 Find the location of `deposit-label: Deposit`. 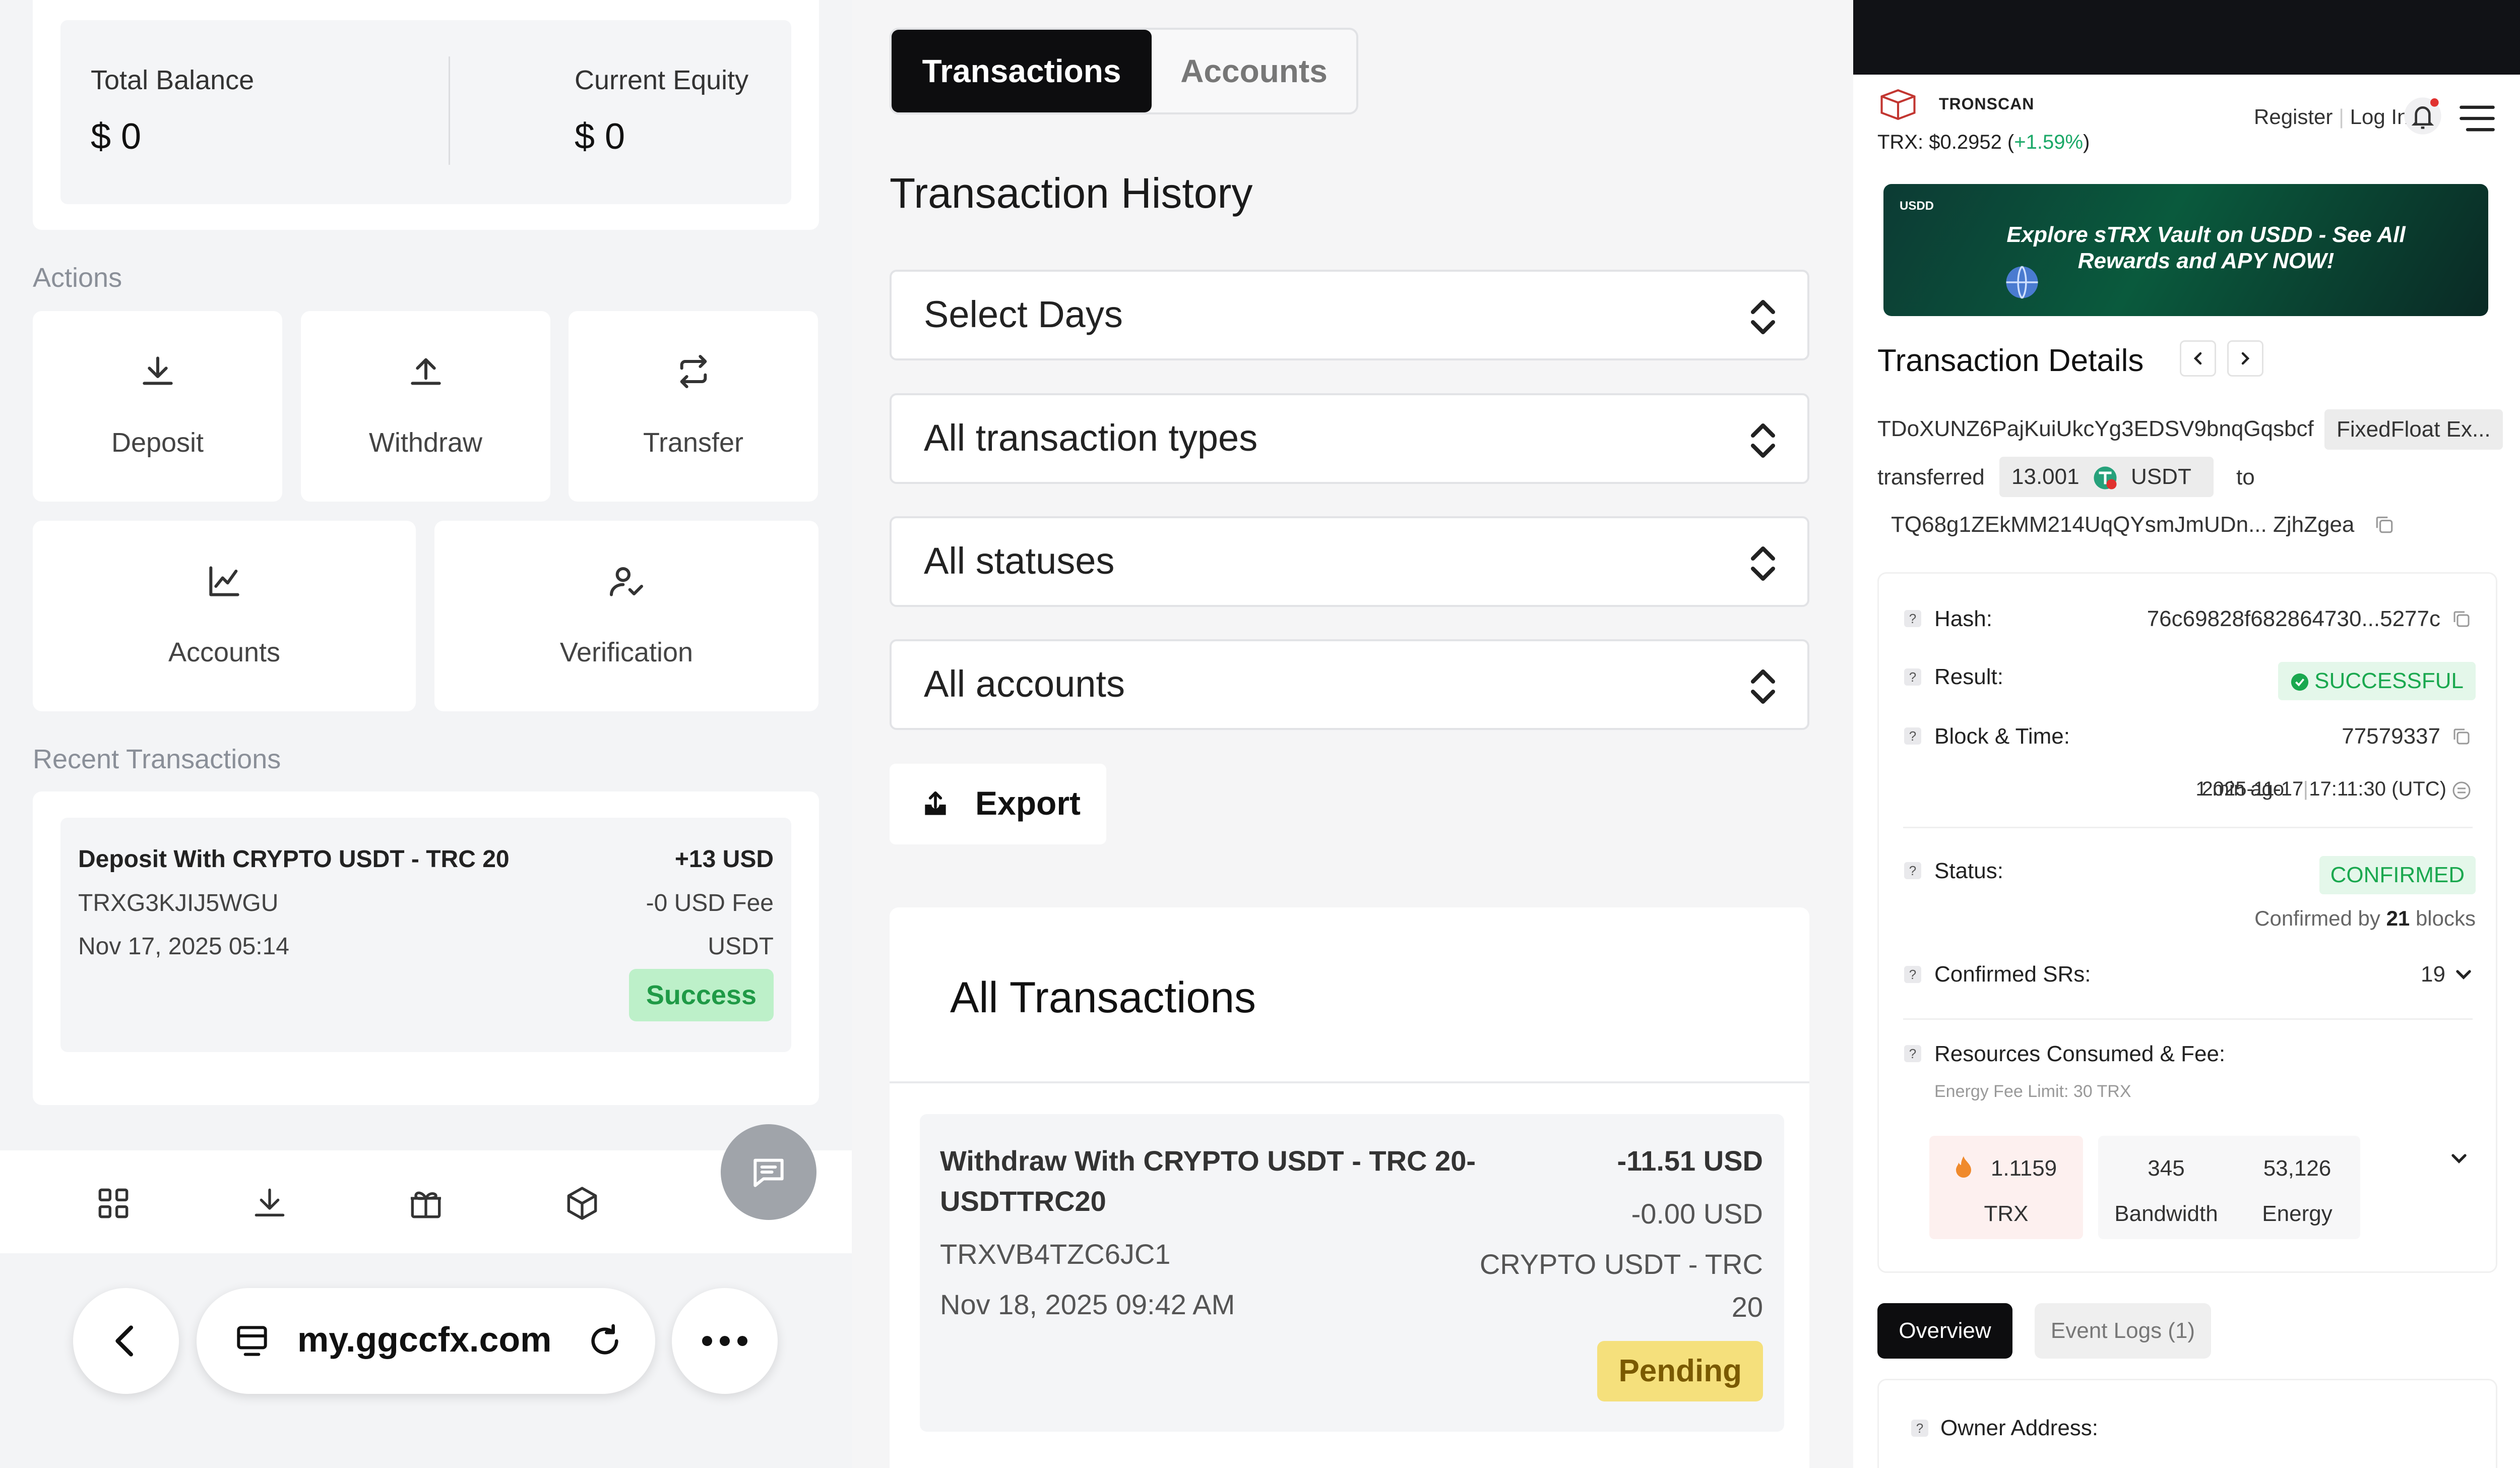

deposit-label: Deposit is located at coordinates (157, 442).